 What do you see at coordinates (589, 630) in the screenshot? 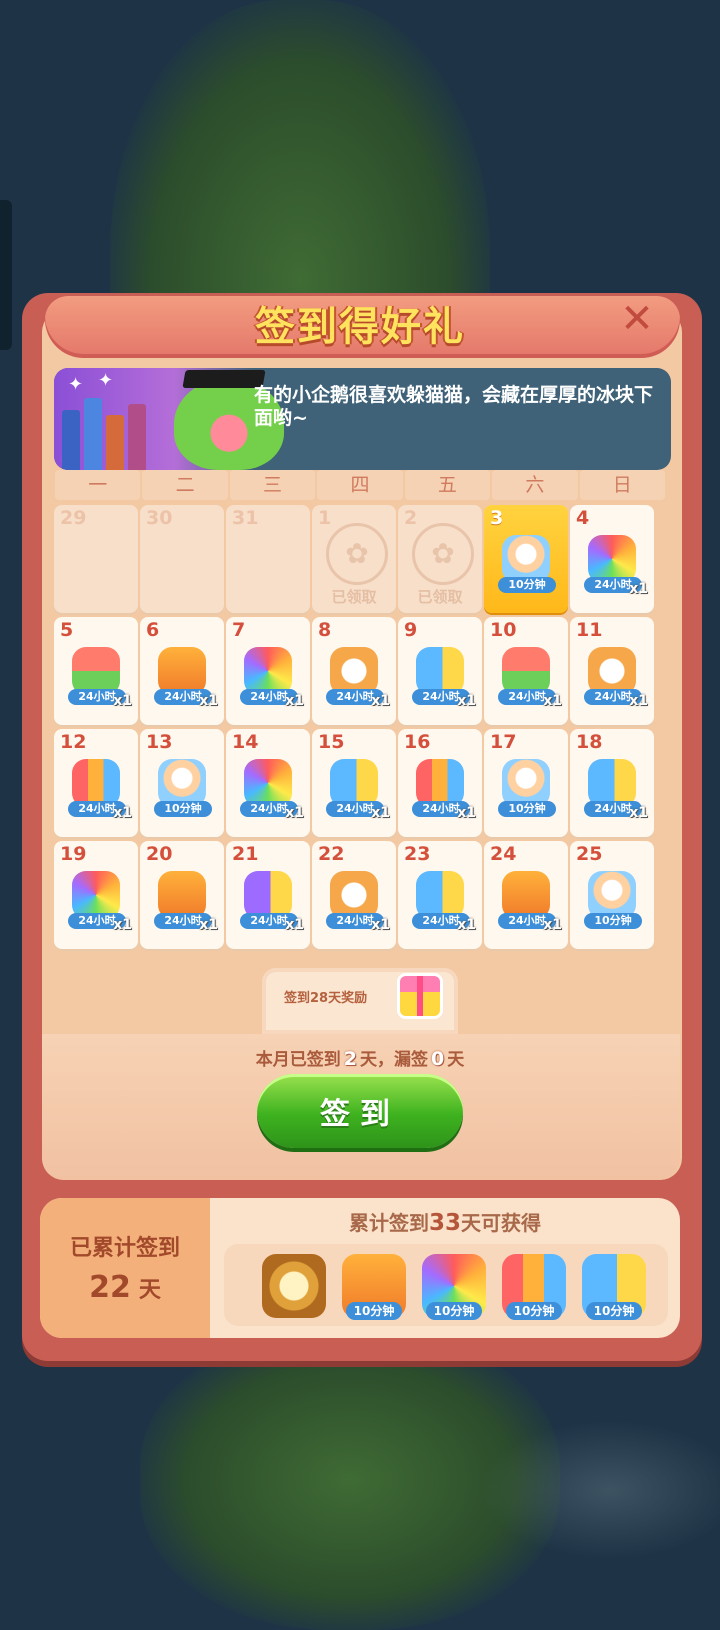
I see `day-number: 11` at bounding box center [589, 630].